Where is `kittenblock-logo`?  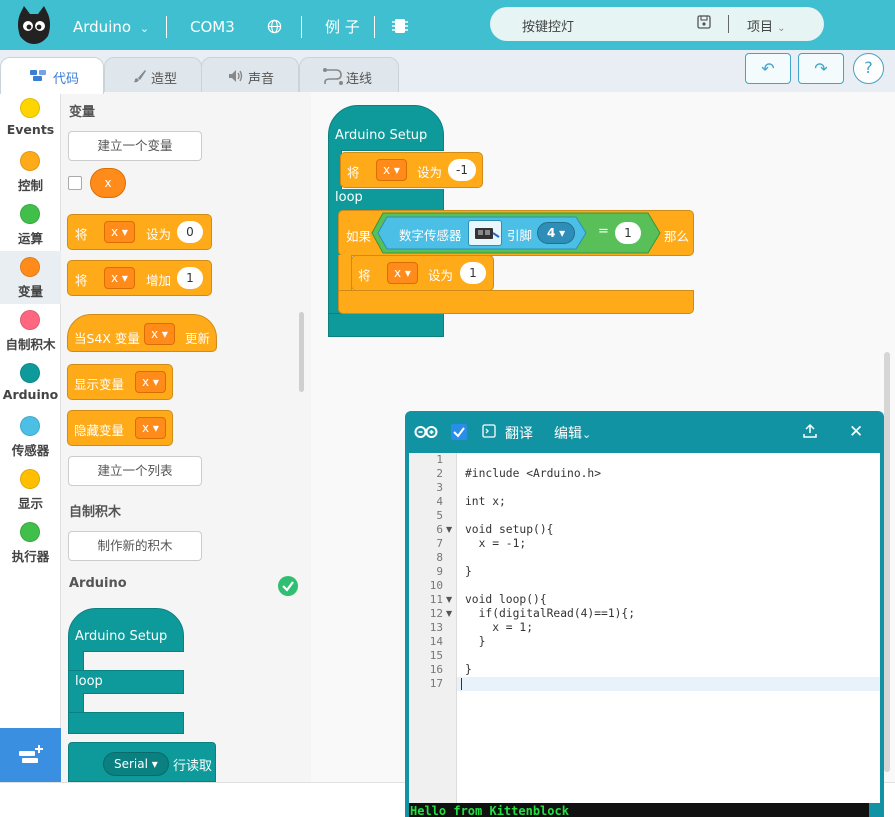 kittenblock-logo is located at coordinates (34, 25).